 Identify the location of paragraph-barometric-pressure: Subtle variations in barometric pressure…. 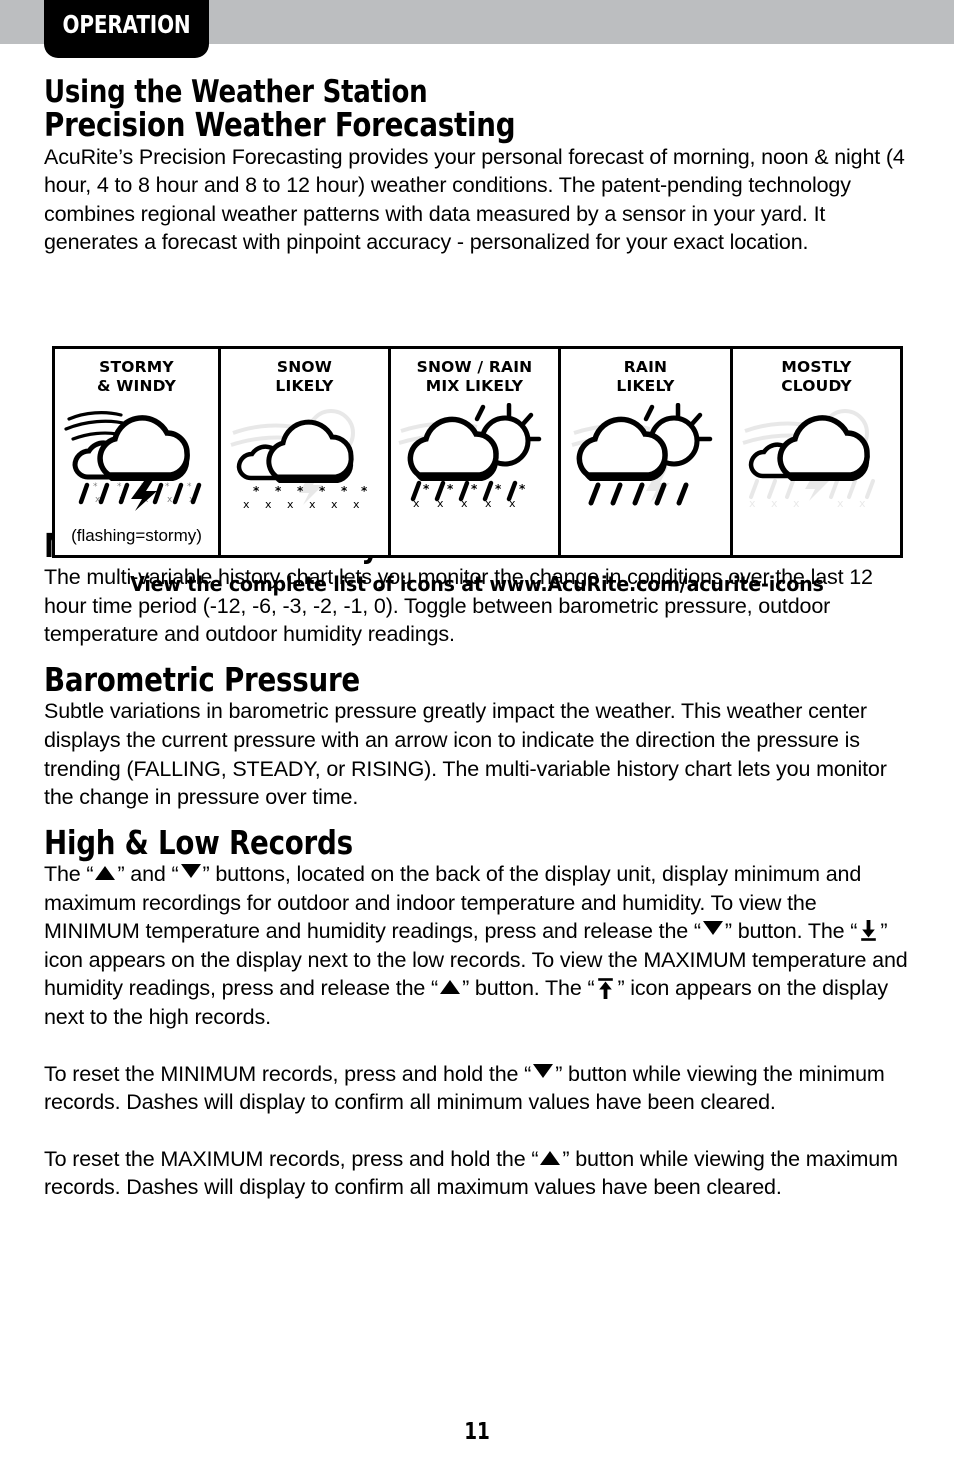
(465, 754).